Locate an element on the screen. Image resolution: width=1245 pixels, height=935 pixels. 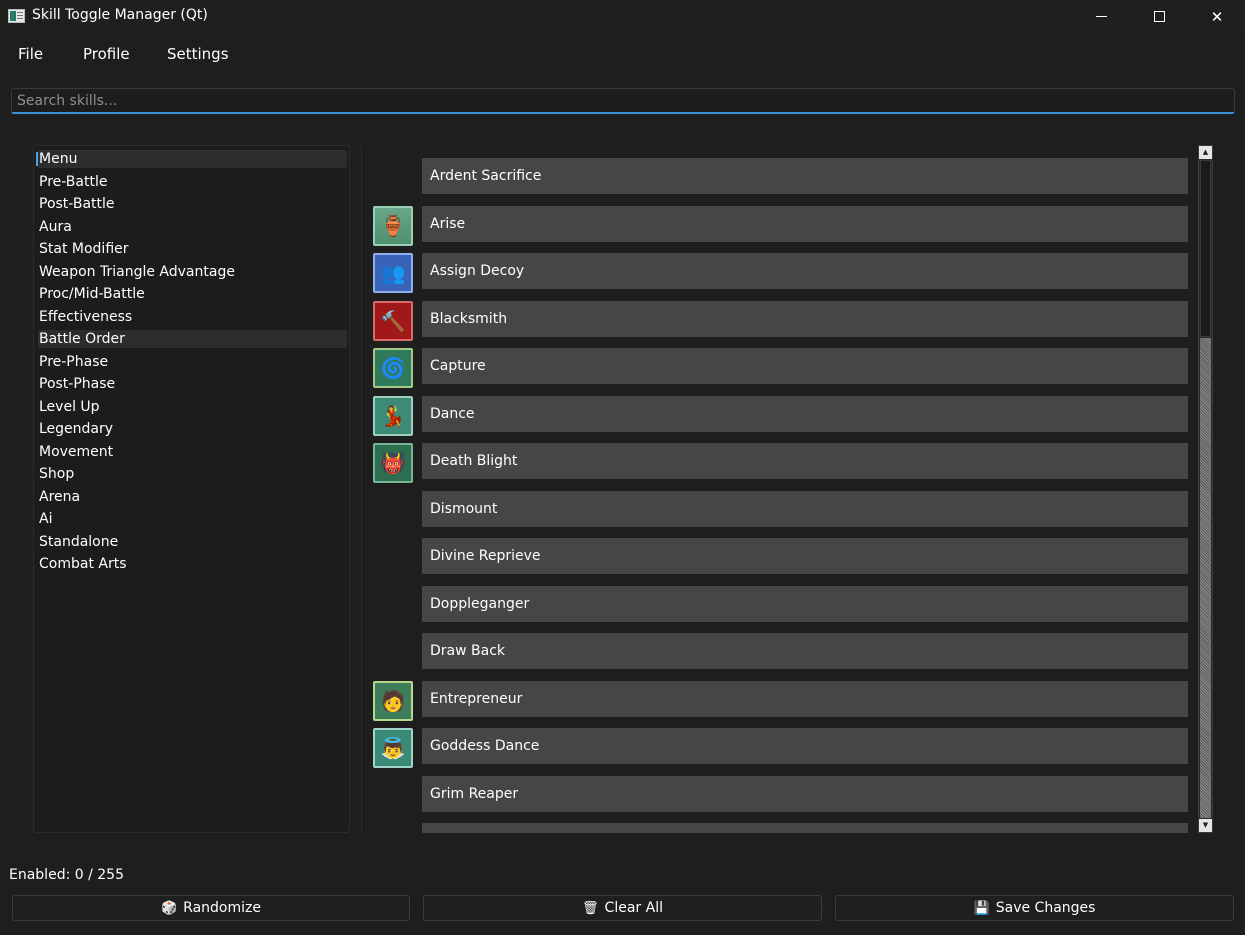
category-item: Shop is located at coordinates (192, 474).